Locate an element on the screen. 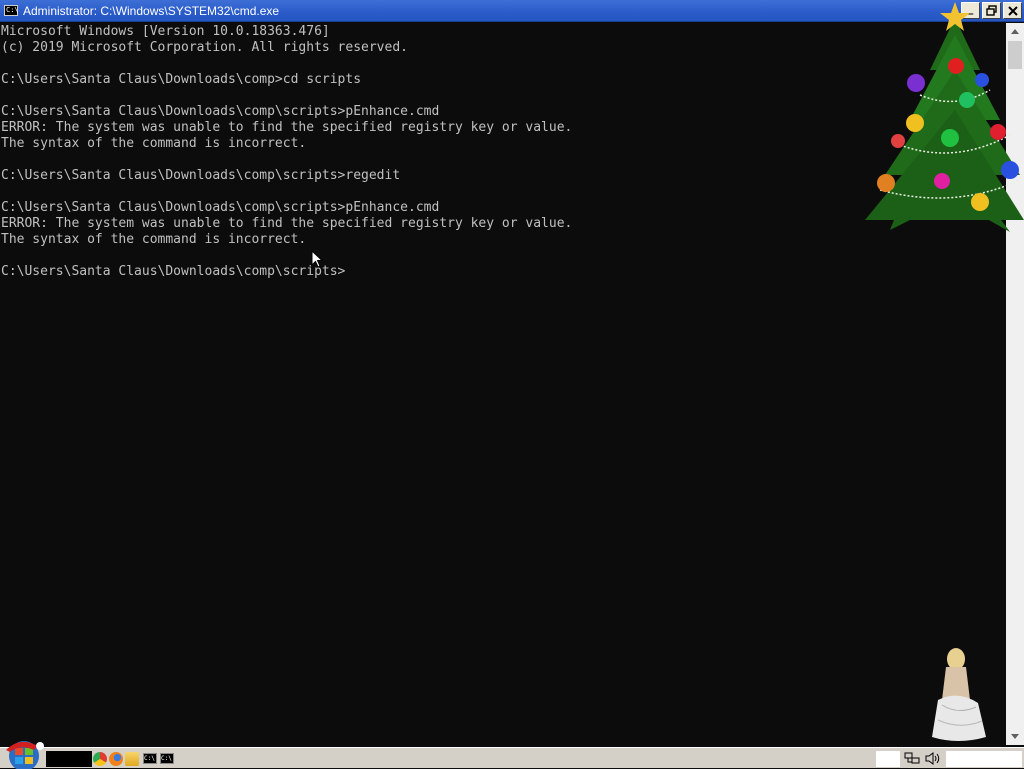  scroll-down-button is located at coordinates (1015, 736).